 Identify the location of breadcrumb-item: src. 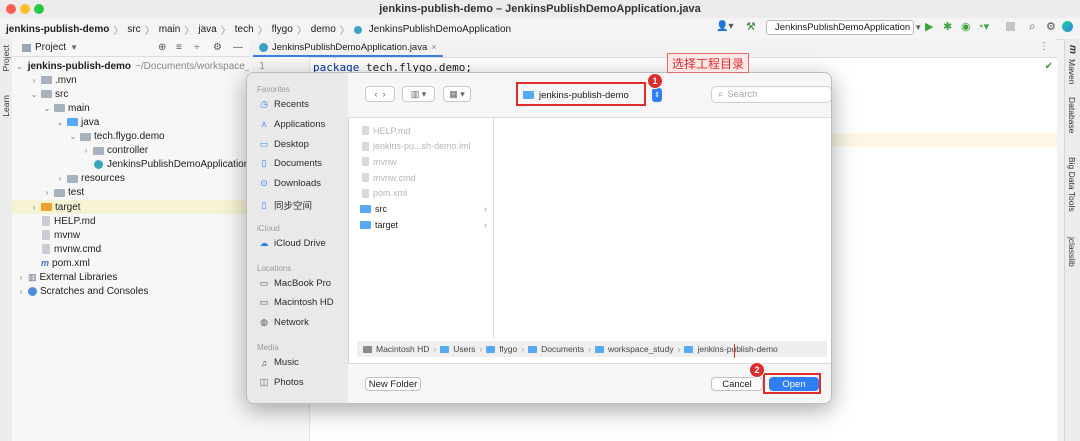
(133, 29).